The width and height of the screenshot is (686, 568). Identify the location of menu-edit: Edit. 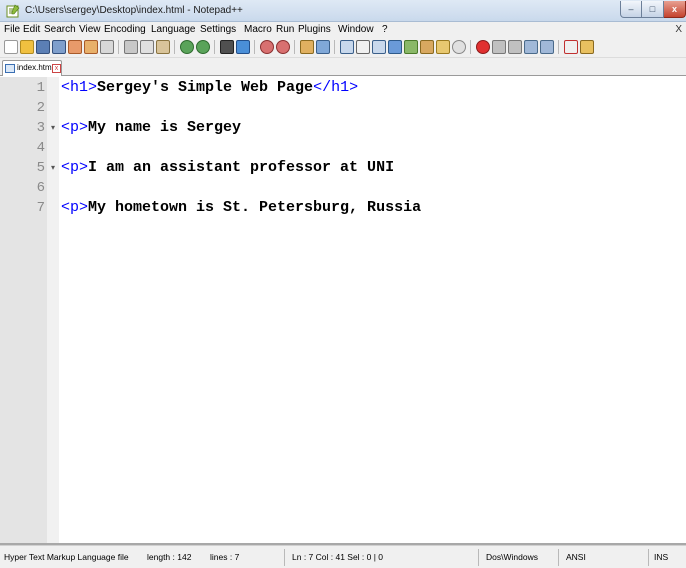
(31, 29).